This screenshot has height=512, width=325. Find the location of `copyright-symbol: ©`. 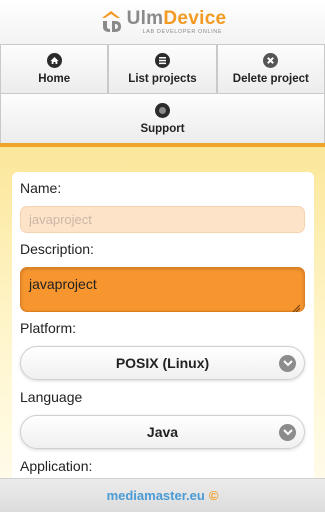

copyright-symbol: © is located at coordinates (213, 495).